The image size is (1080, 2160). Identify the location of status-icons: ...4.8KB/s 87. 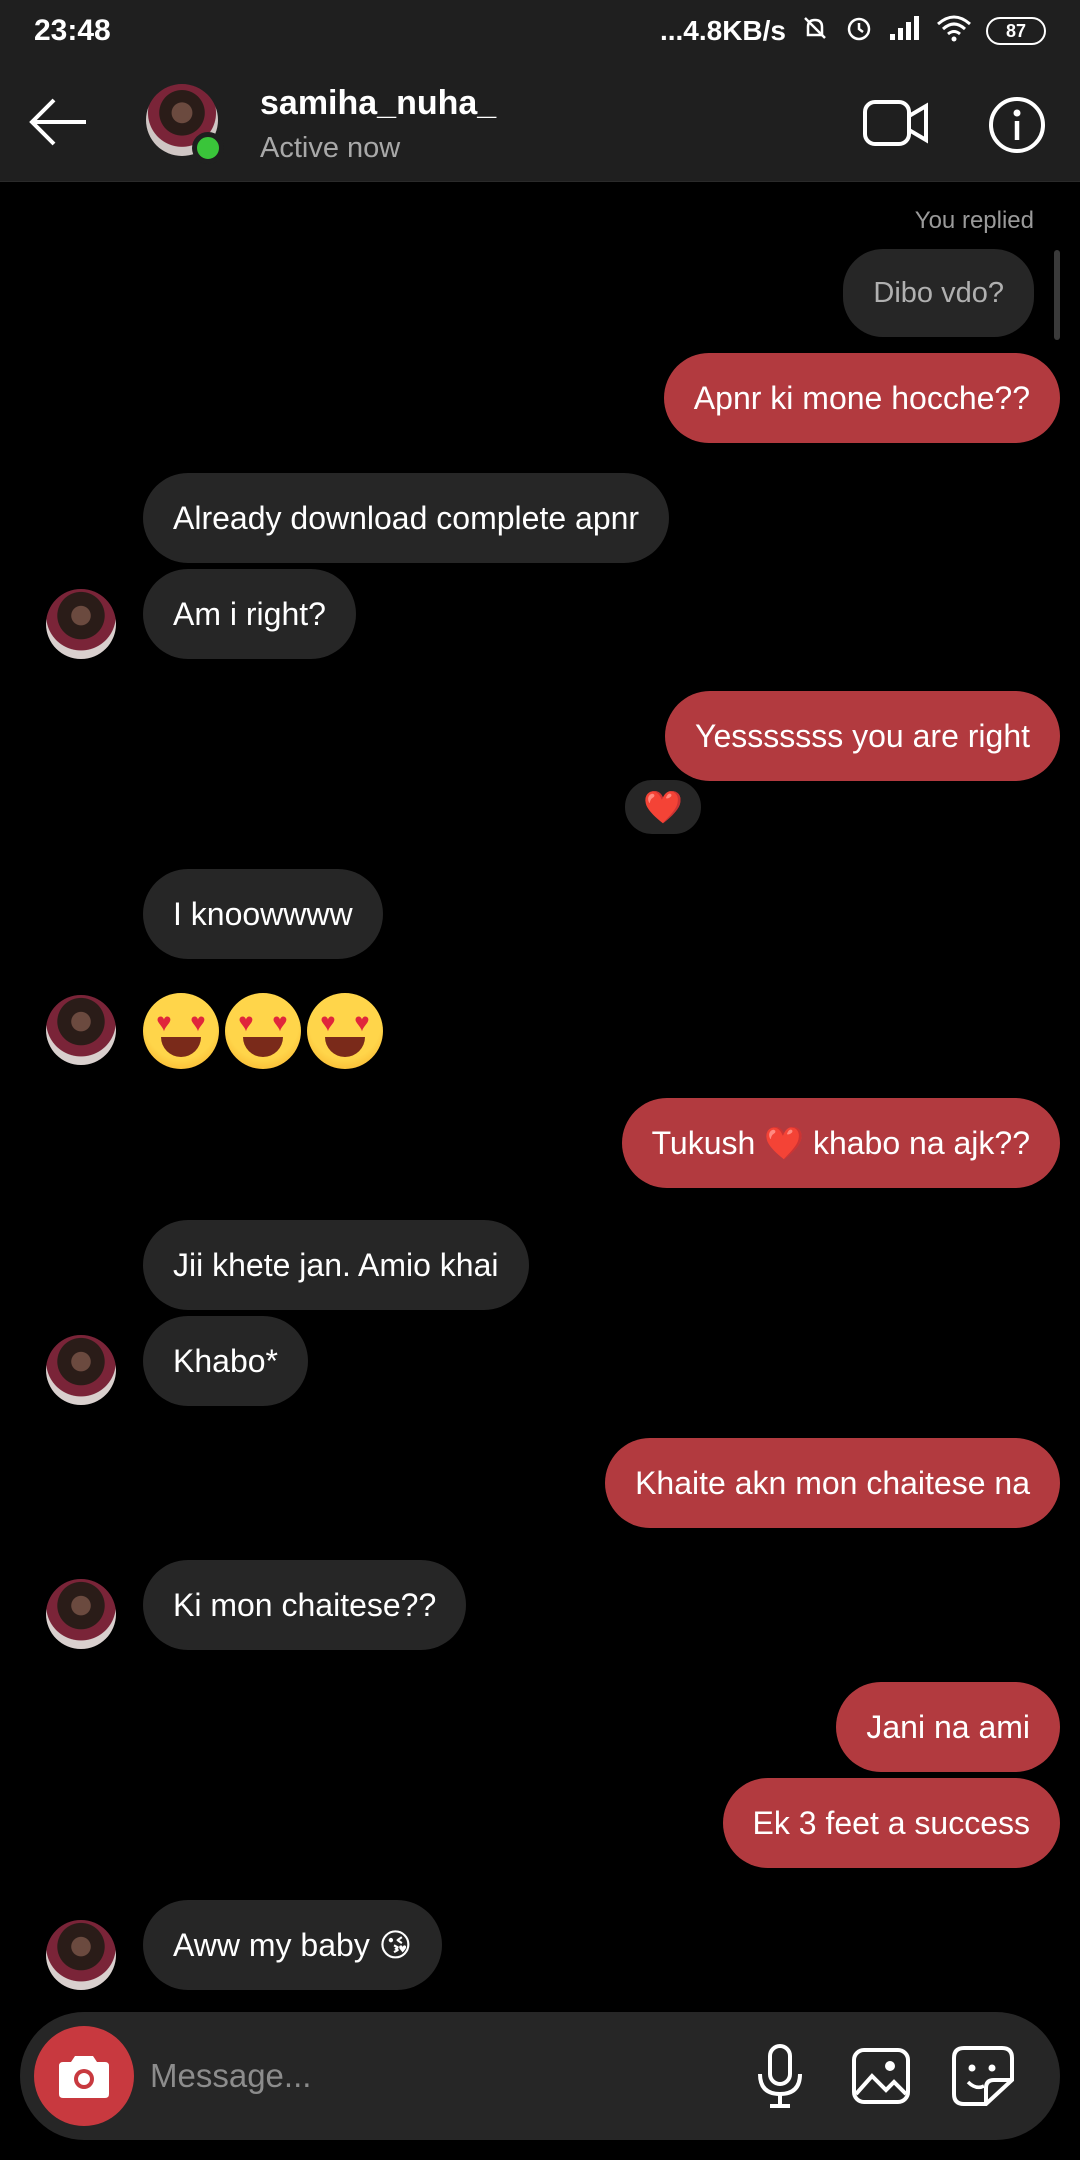
(853, 31).